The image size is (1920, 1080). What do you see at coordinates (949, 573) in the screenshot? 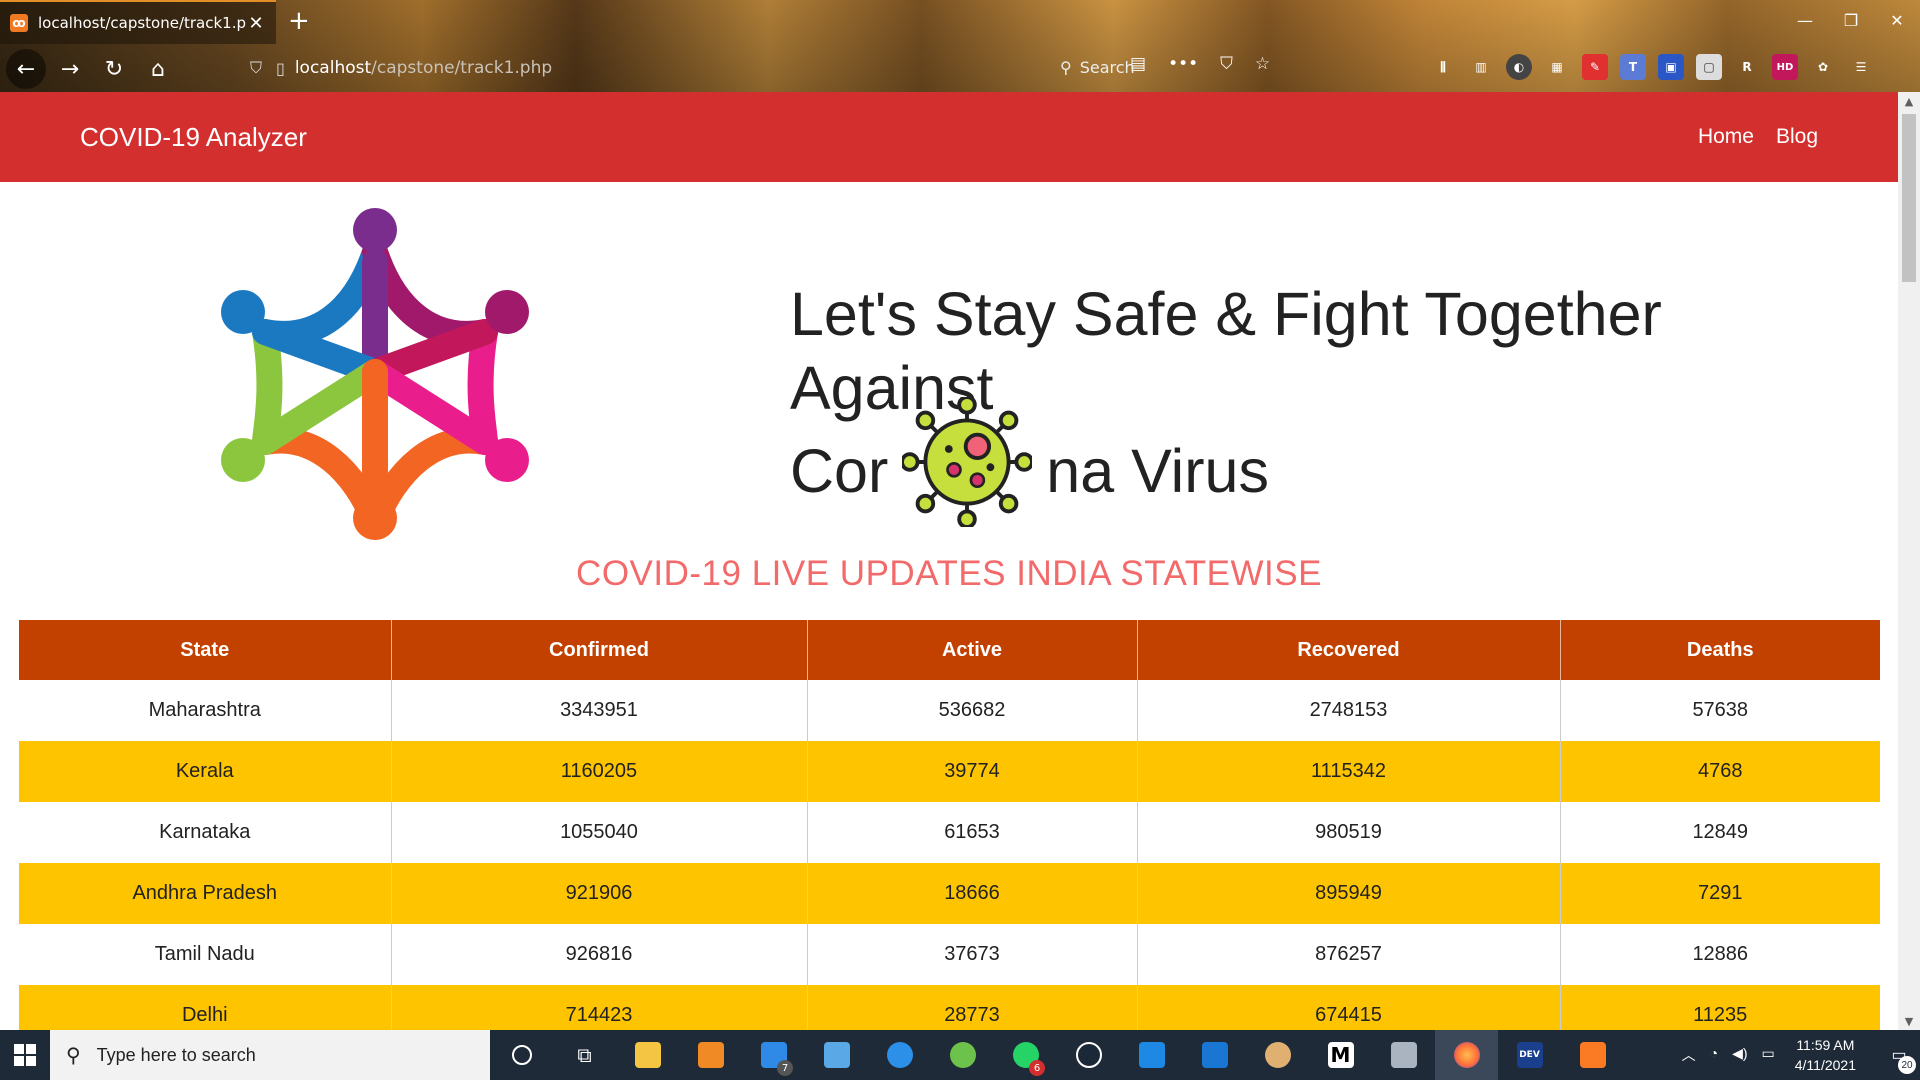
I see `live-updates-heading: COVID-19 LIVE UPDATES INDIA STATEWISE` at bounding box center [949, 573].